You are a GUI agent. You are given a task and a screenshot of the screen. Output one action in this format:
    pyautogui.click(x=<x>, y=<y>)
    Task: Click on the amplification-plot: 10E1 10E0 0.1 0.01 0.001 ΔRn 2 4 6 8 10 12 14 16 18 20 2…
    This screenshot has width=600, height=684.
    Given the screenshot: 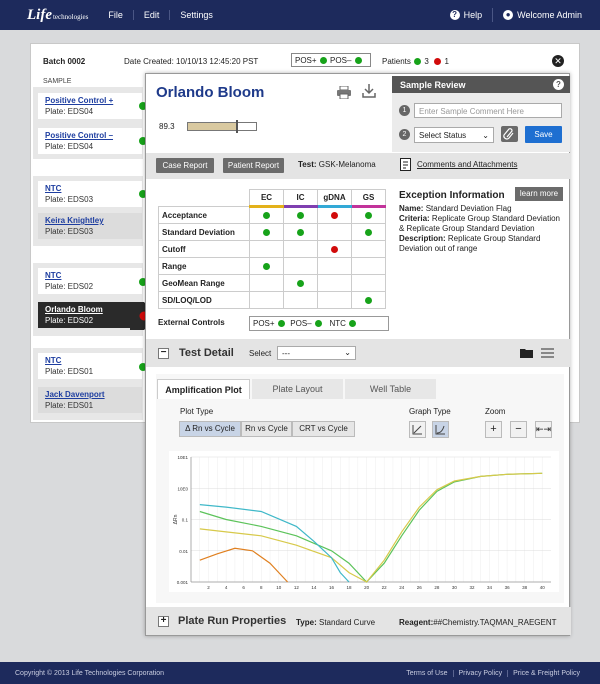 What is the action you would take?
    pyautogui.click(x=364, y=521)
    